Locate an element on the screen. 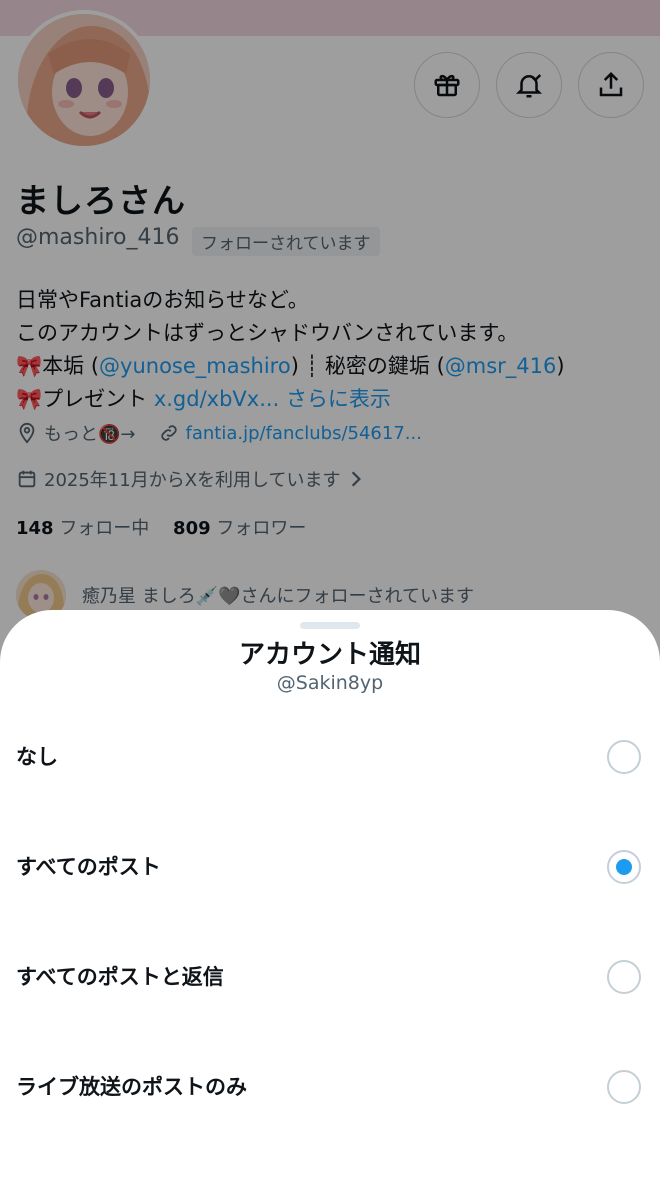 This screenshot has width=660, height=1200. radio-all-posts-and-replies is located at coordinates (624, 977).